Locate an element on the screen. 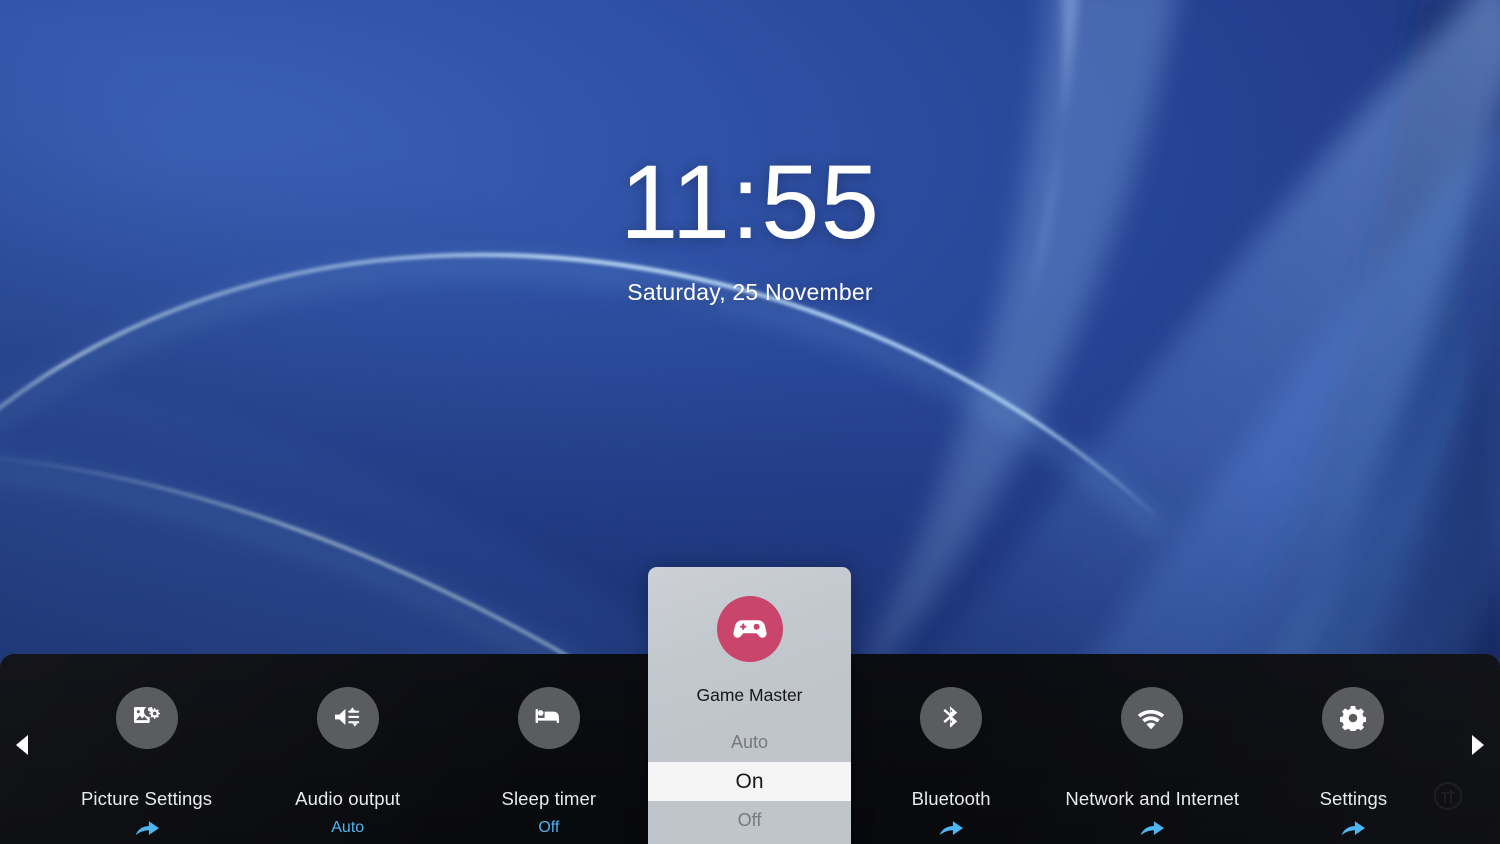  quick-setting-tile-picture-settings: Picture Settings is located at coordinates (146, 746).